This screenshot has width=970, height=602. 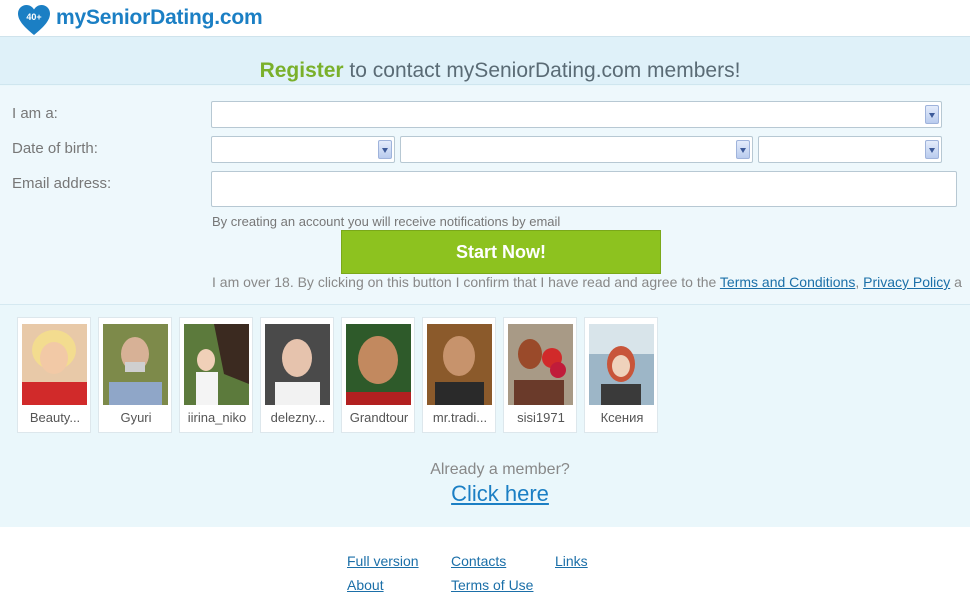 I want to click on terms-and-conditions-link: Terms and Conditions, so click(x=787, y=282).